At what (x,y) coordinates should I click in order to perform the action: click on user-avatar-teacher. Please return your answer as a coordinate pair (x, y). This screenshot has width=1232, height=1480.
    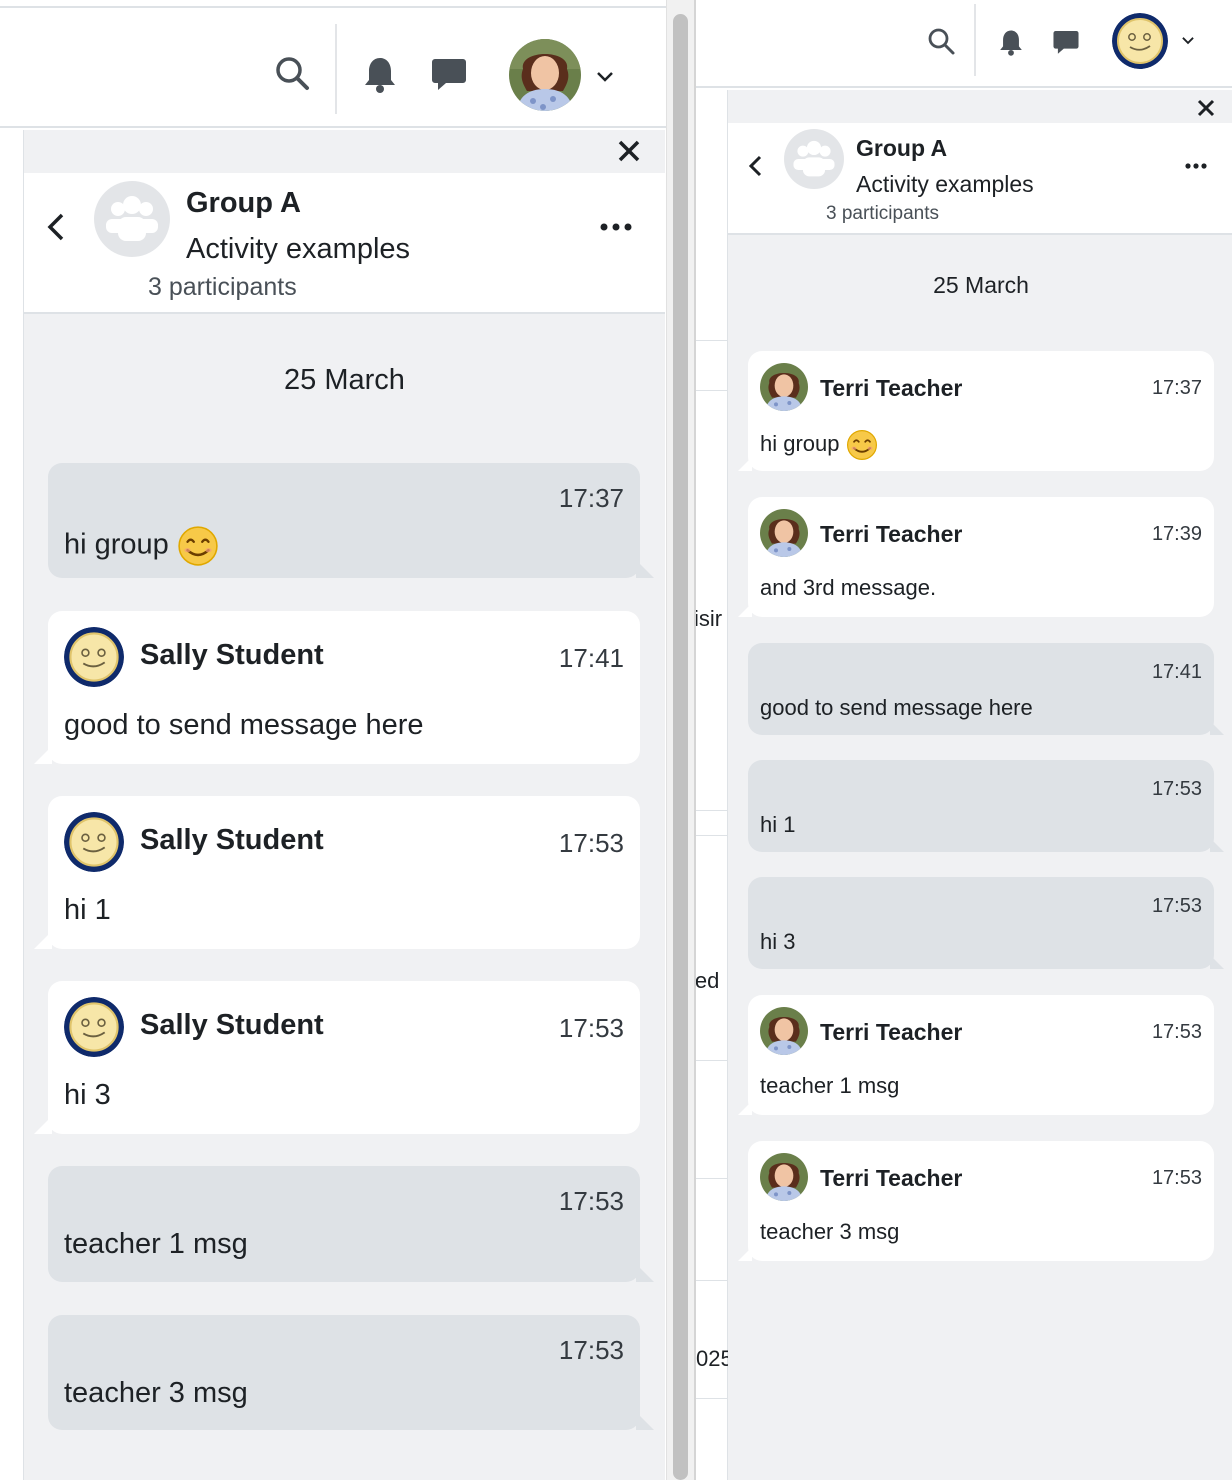
    Looking at the image, I should click on (545, 75).